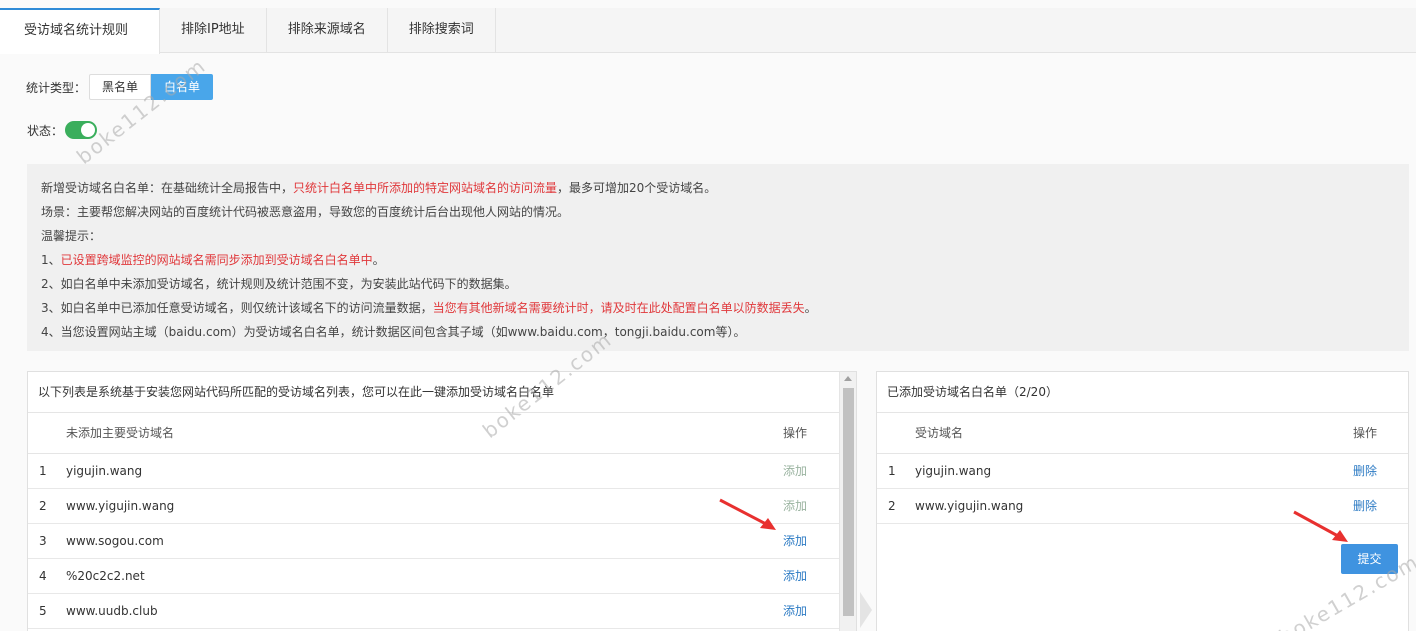  Describe the element at coordinates (80, 31) in the screenshot. I see `tab-domain-rule: 受访域名统计规则` at that location.